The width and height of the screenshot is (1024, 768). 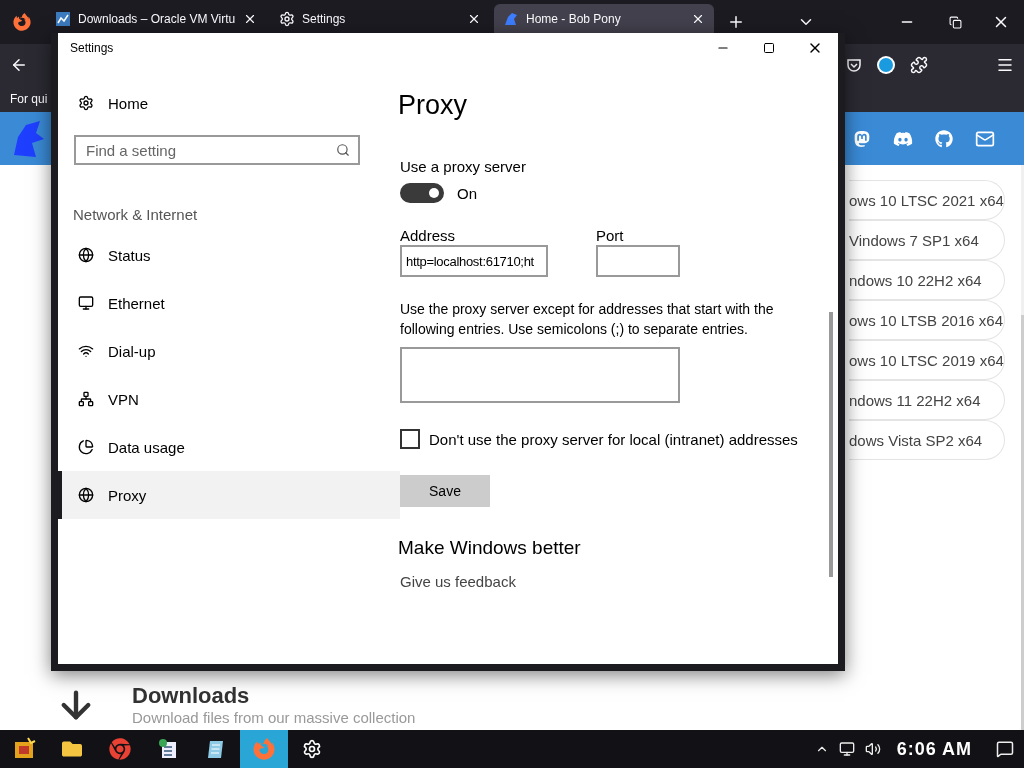 What do you see at coordinates (410, 439) in the screenshot?
I see `checkbox` at bounding box center [410, 439].